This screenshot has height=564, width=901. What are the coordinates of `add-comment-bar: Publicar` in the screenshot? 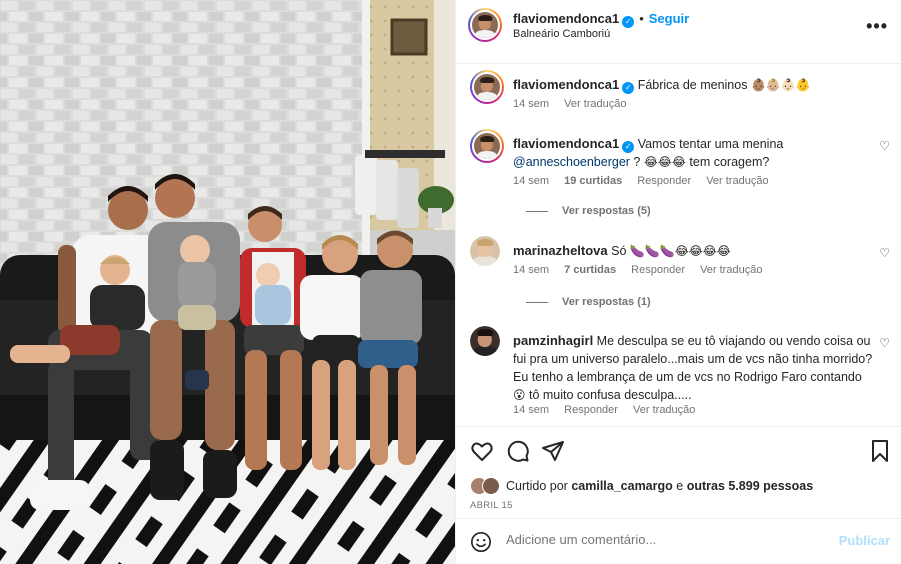 It's located at (678, 541).